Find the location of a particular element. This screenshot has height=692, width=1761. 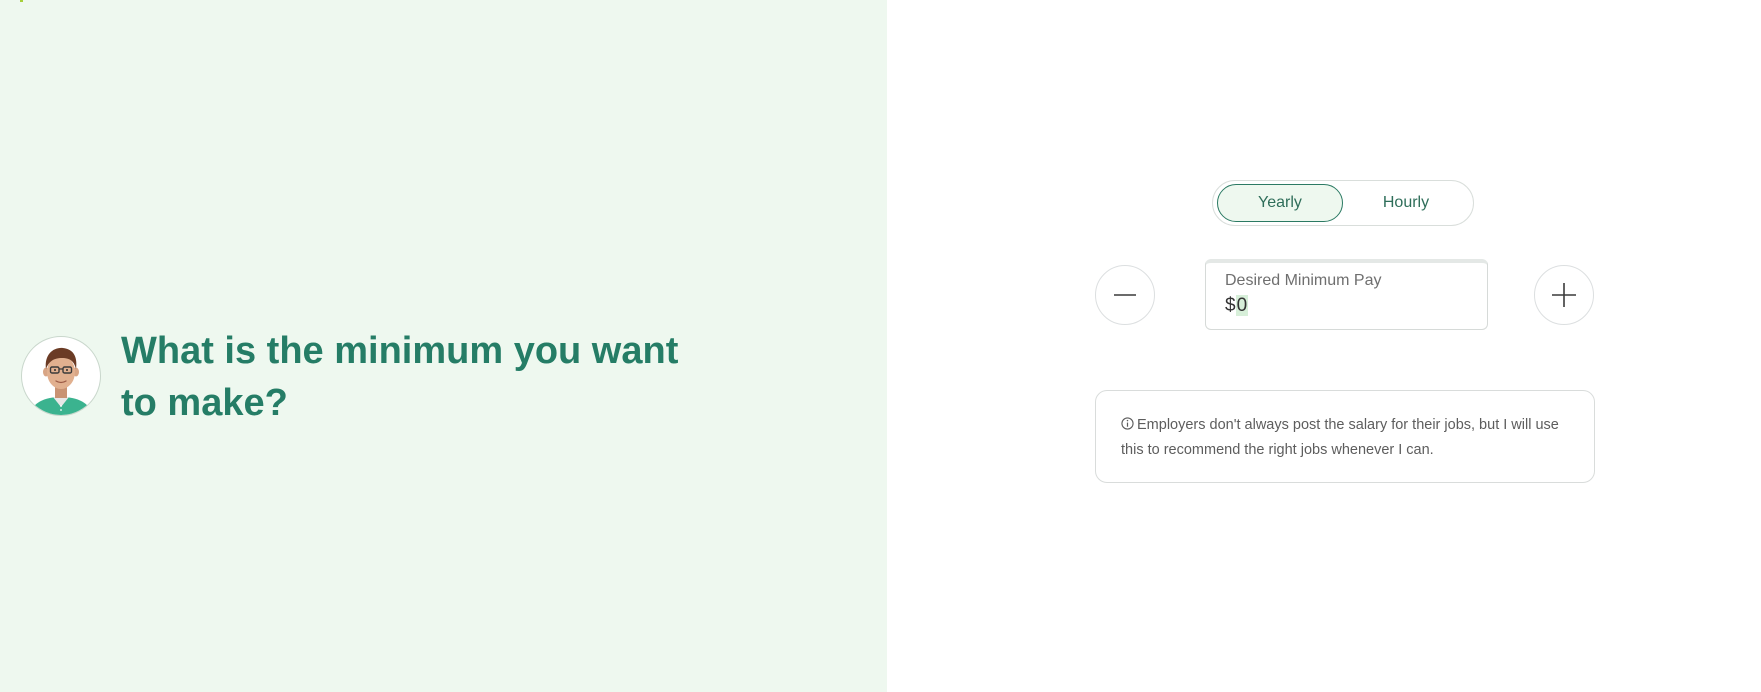

yearly-option: Yearly is located at coordinates (1280, 203).